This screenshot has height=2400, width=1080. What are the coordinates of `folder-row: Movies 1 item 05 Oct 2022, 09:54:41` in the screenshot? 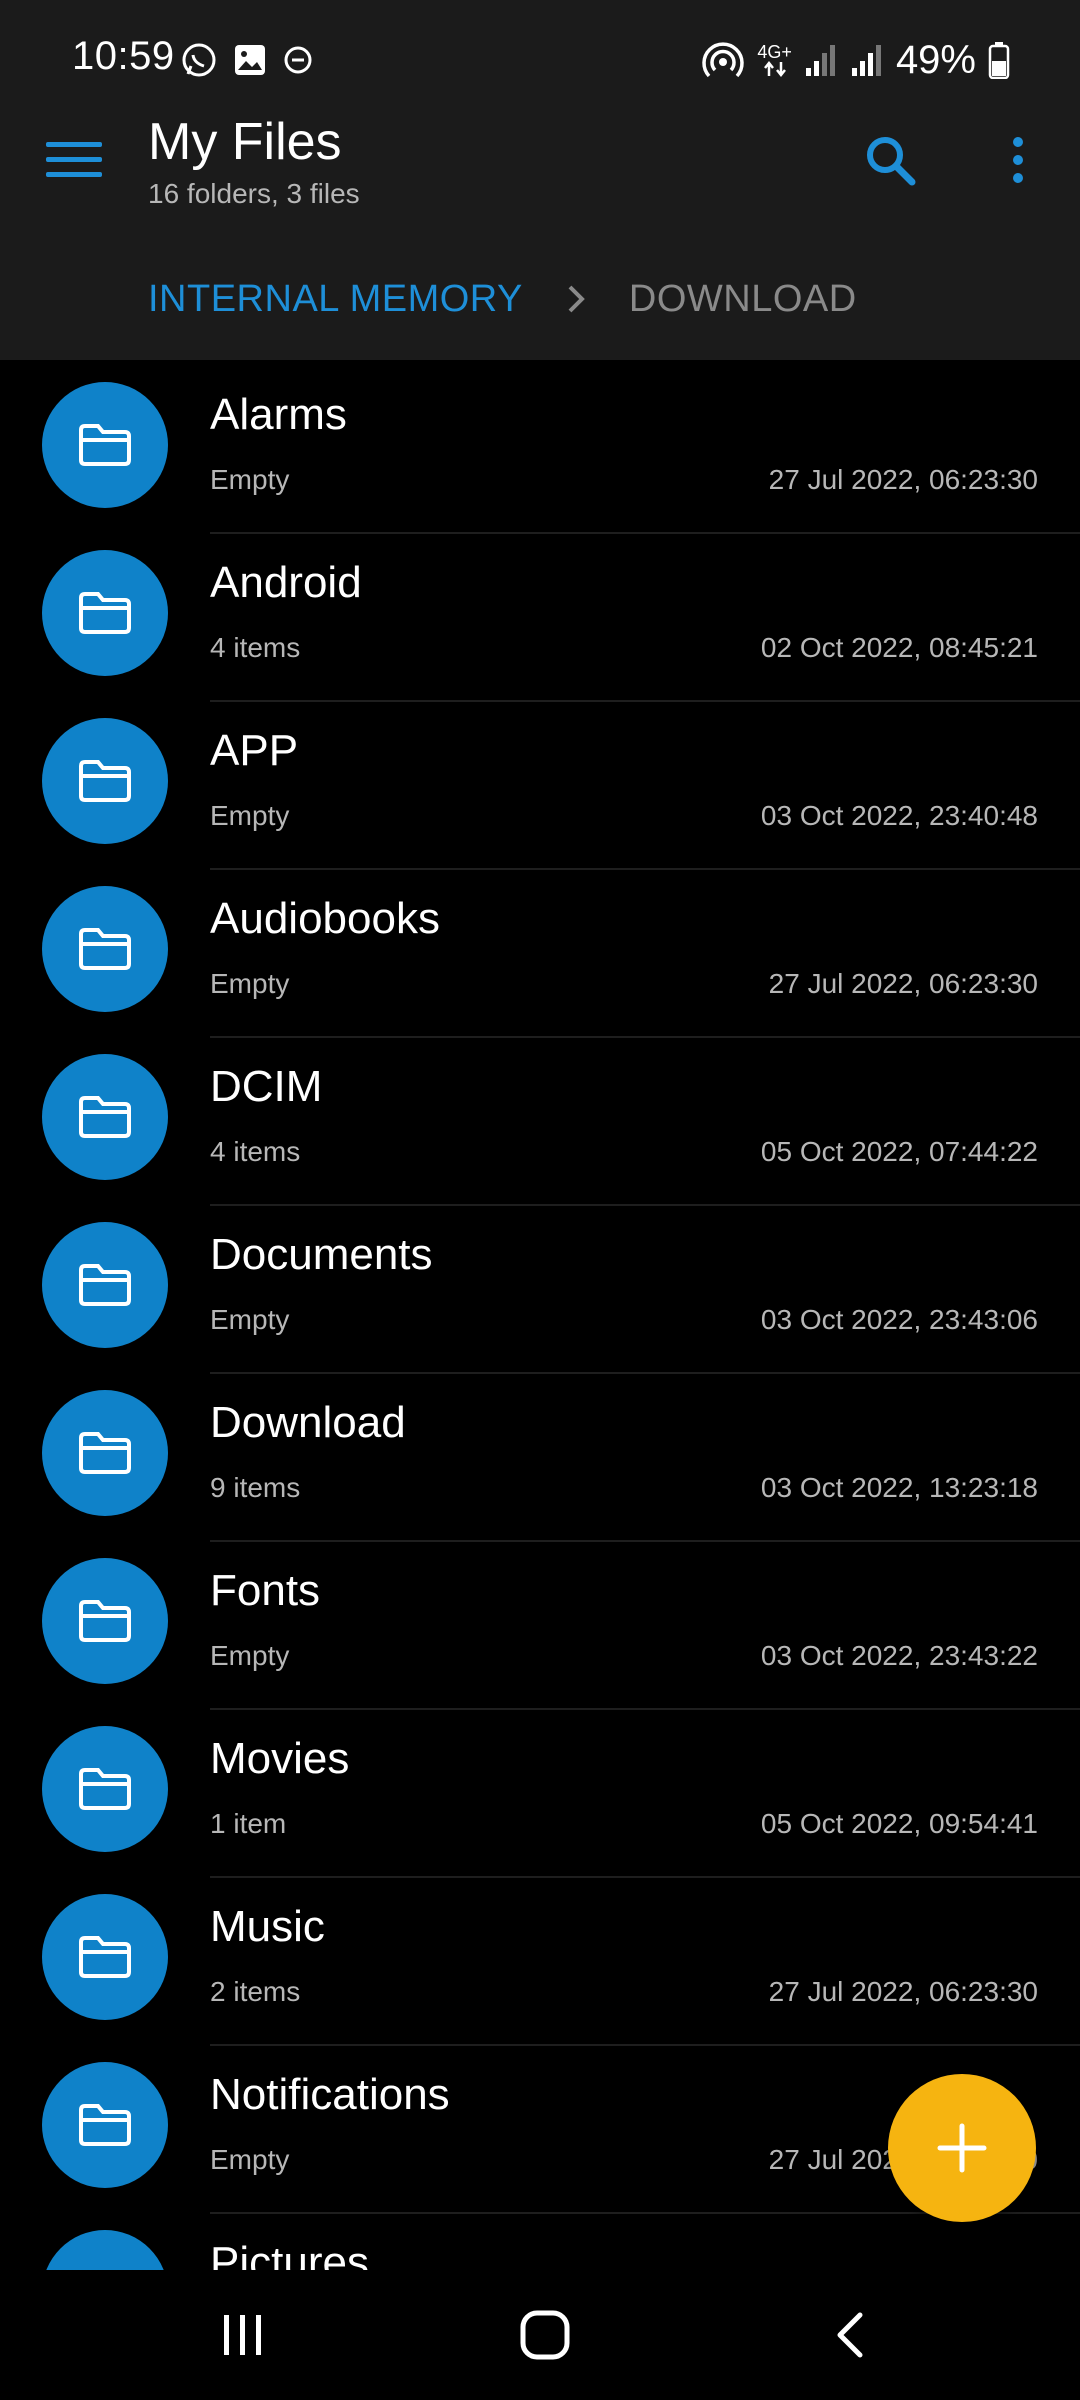 It's located at (540, 1794).